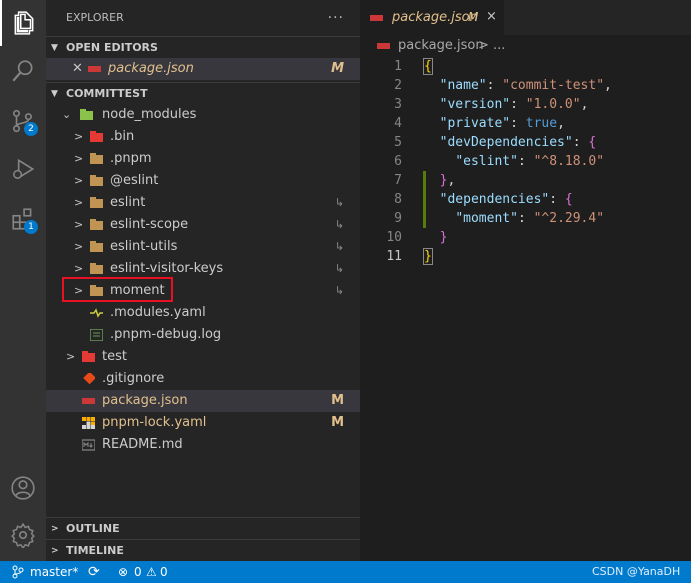 Image resolution: width=691 pixels, height=583 pixels. What do you see at coordinates (54, 48) in the screenshot?
I see `chevron-down-icon: ▼` at bounding box center [54, 48].